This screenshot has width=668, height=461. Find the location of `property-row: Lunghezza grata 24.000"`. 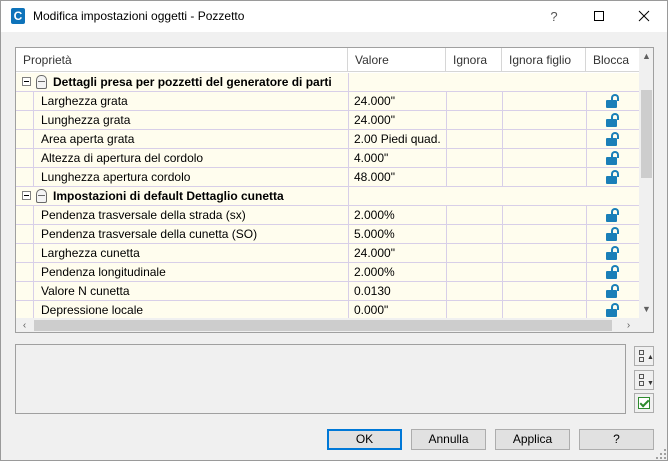

property-row: Lunghezza grata 24.000" is located at coordinates (327, 120).